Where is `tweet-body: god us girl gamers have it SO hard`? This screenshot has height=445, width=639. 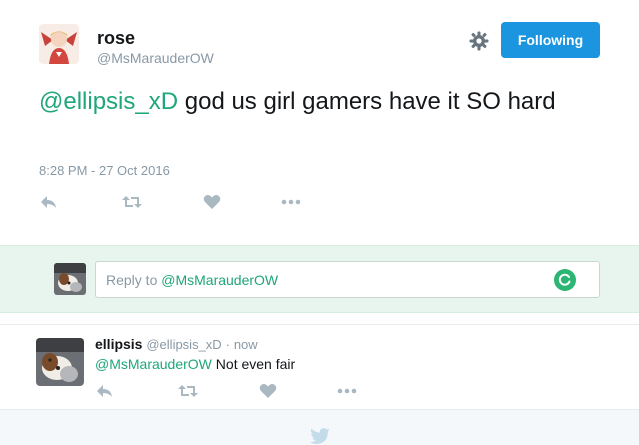
tweet-body: god us girl gamers have it SO hard is located at coordinates (367, 101).